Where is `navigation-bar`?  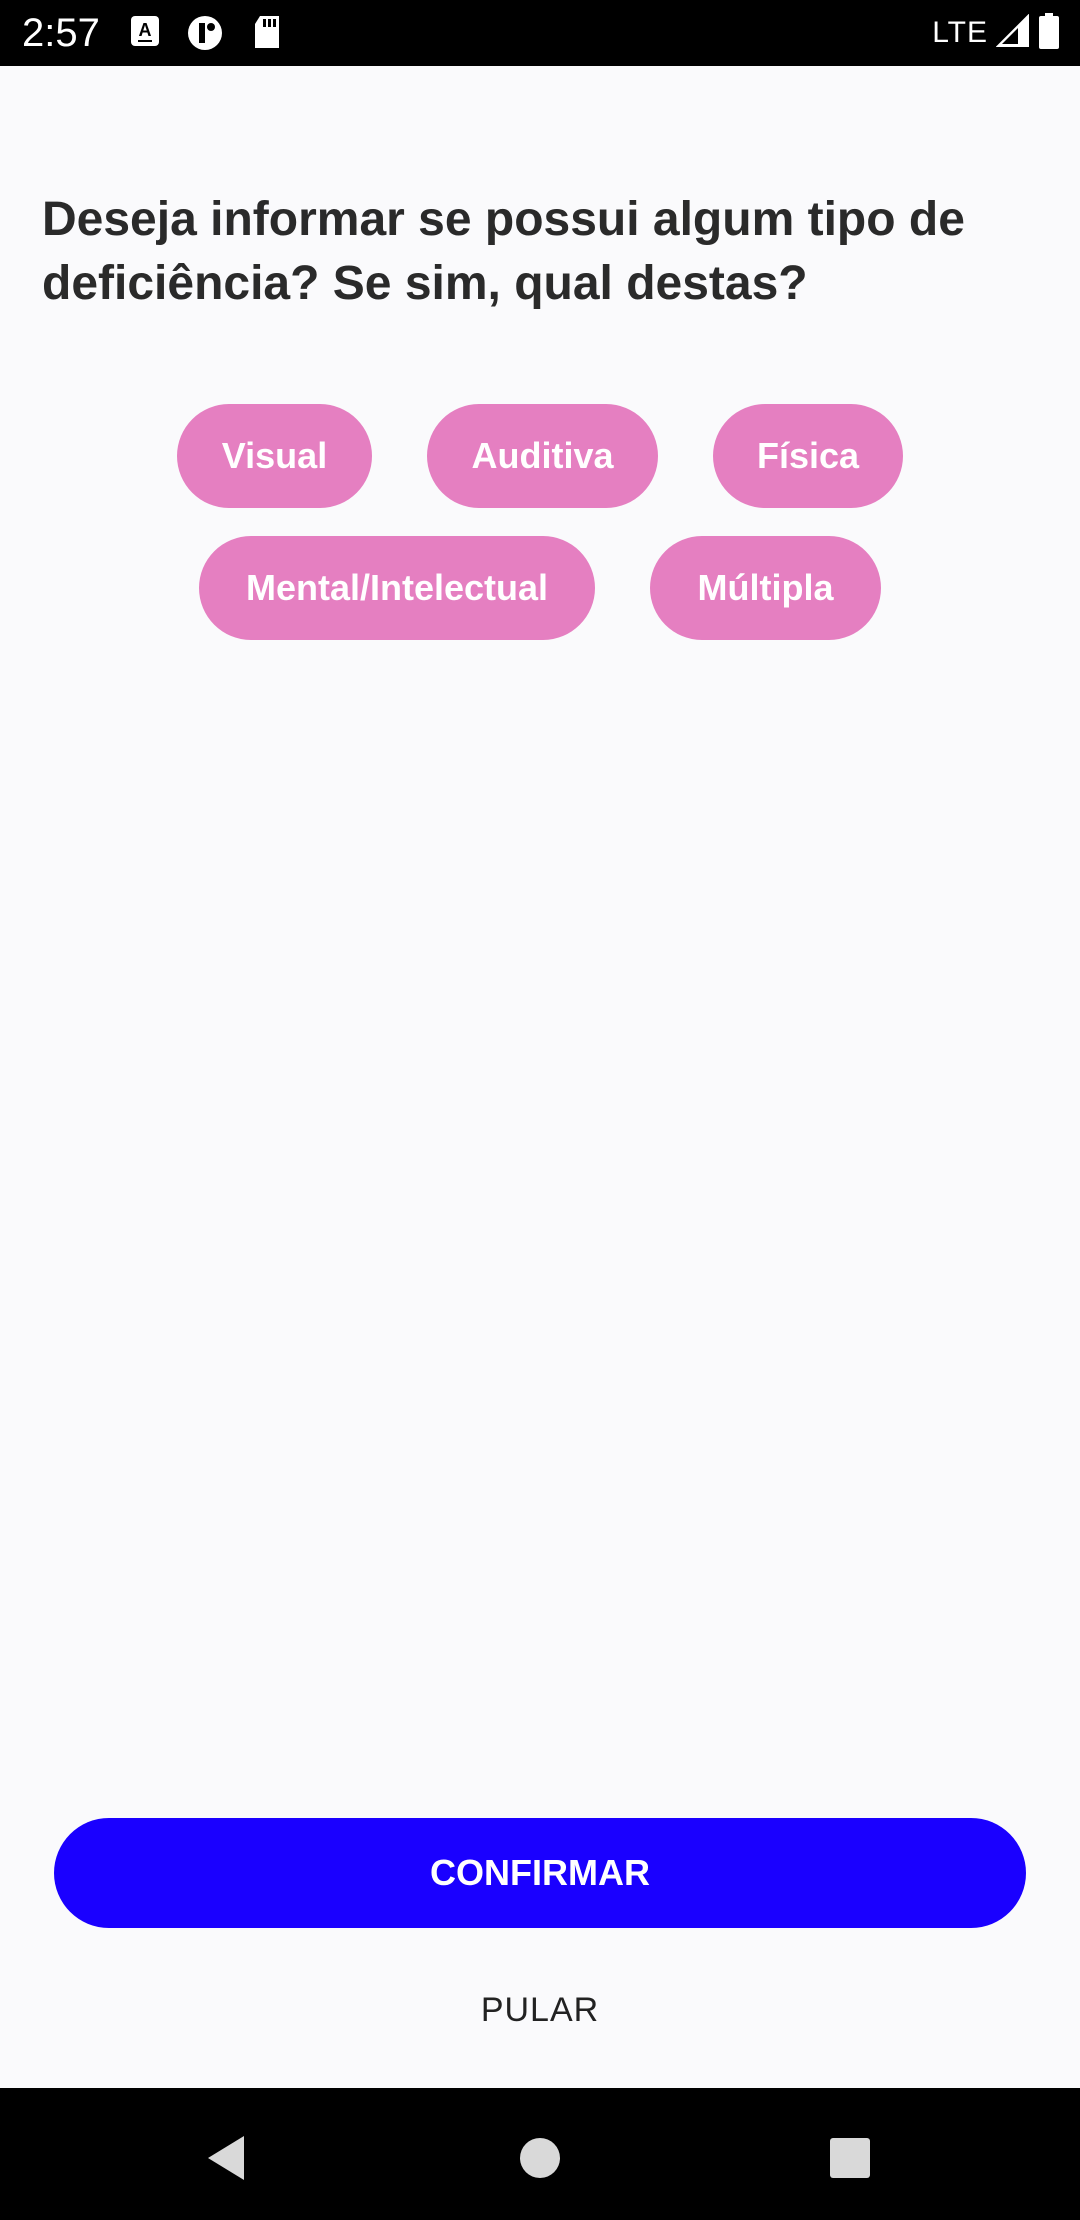
navigation-bar is located at coordinates (540, 2154).